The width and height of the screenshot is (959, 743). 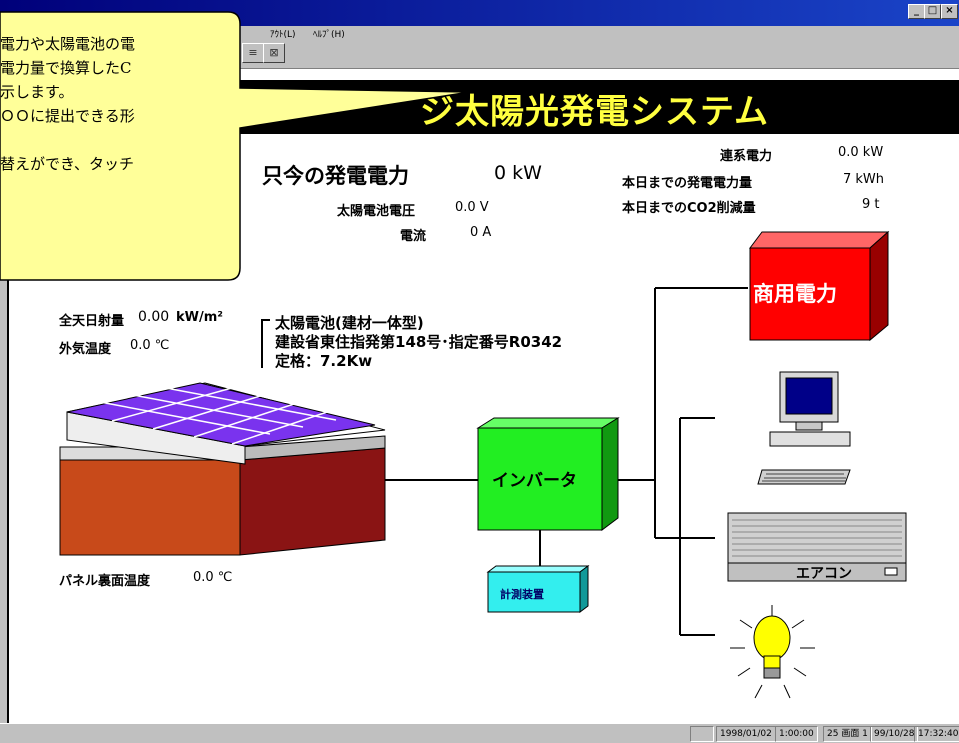 What do you see at coordinates (804, 428) in the screenshot?
I see `computer-icon` at bounding box center [804, 428].